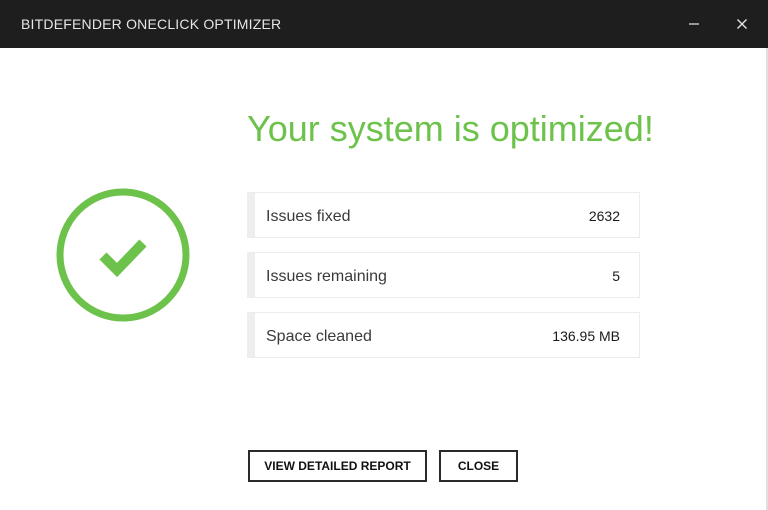 This screenshot has width=768, height=510. I want to click on stat-row-issues-fixed: Issues fixed 2632, so click(443, 215).